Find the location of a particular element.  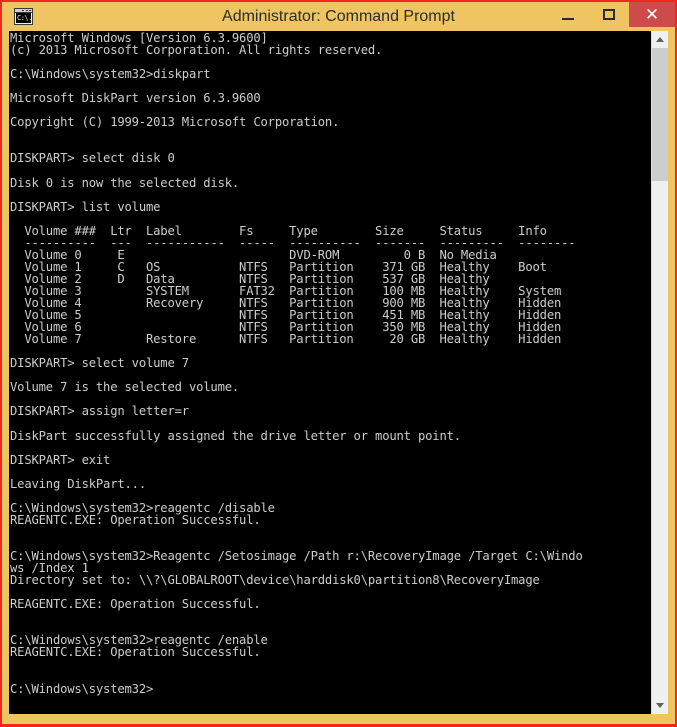

console-line: C:\Windows\system32>diskpart is located at coordinates (110, 74).